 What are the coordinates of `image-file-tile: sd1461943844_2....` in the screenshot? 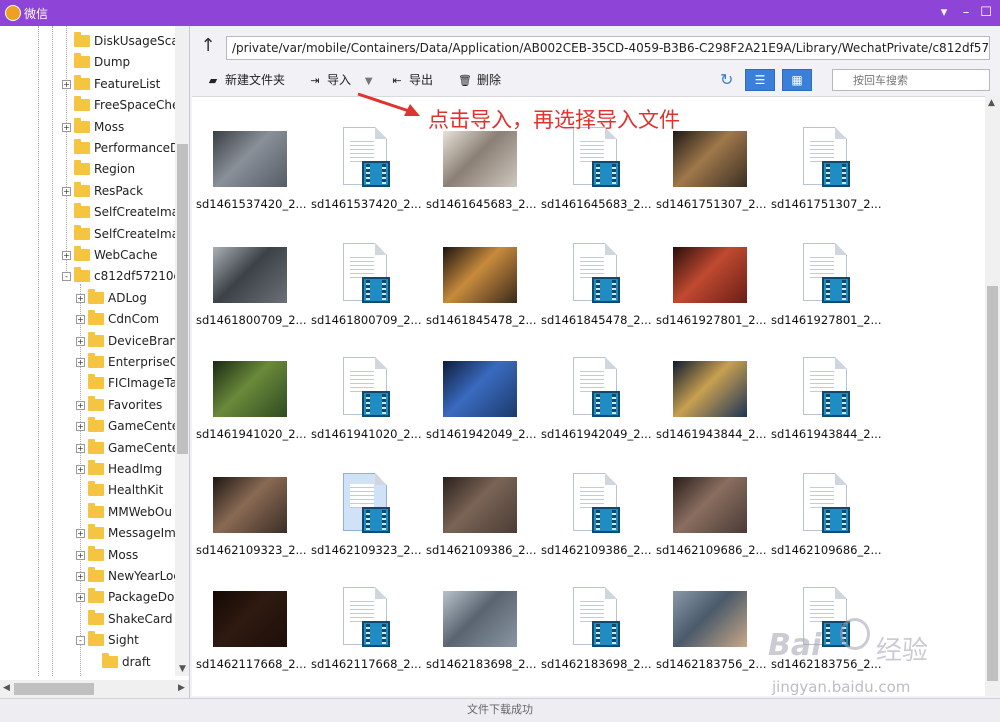 It's located at (711, 416).